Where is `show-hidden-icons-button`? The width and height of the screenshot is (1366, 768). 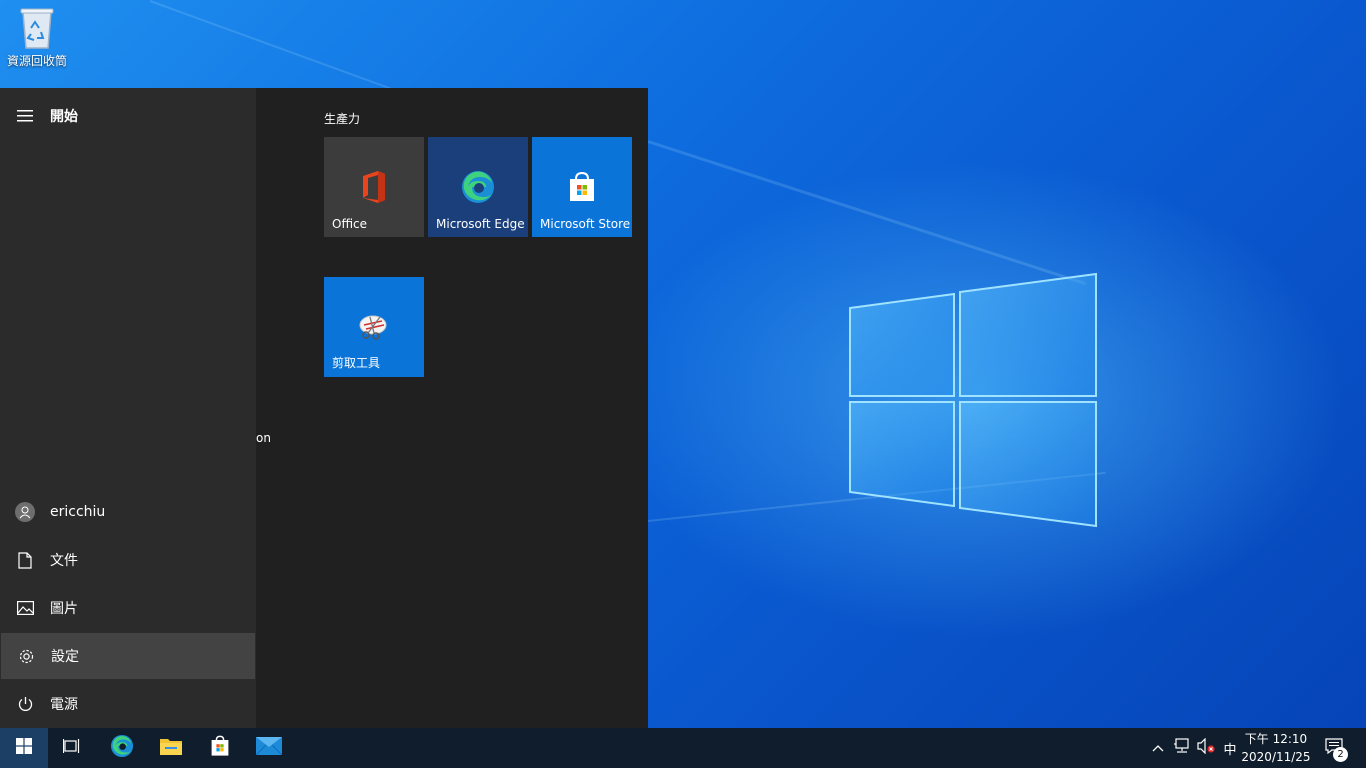
show-hidden-icons-button is located at coordinates (1158, 748).